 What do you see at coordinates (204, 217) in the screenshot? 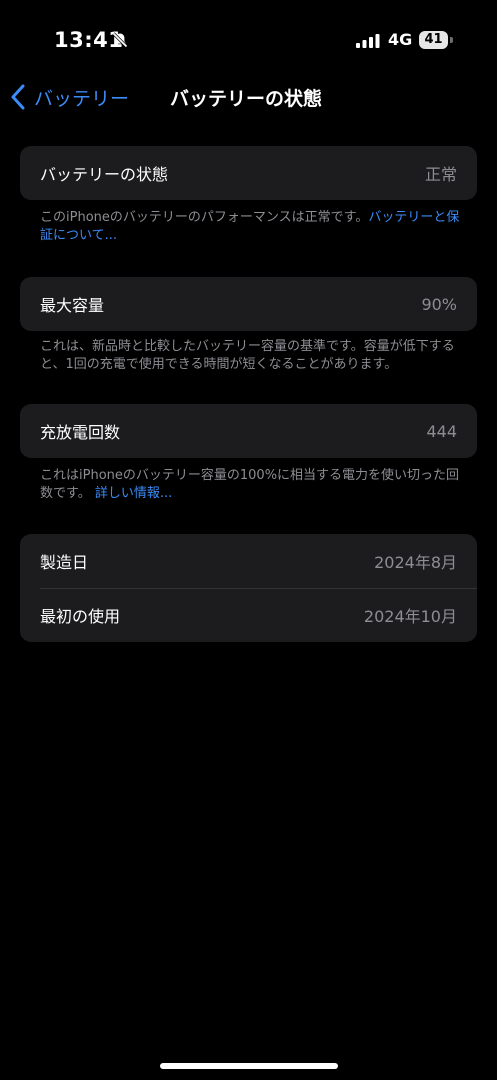
I see `battery-health-footer-text: このiPhoneのバッテリーのパフォーマンスは正常です。` at bounding box center [204, 217].